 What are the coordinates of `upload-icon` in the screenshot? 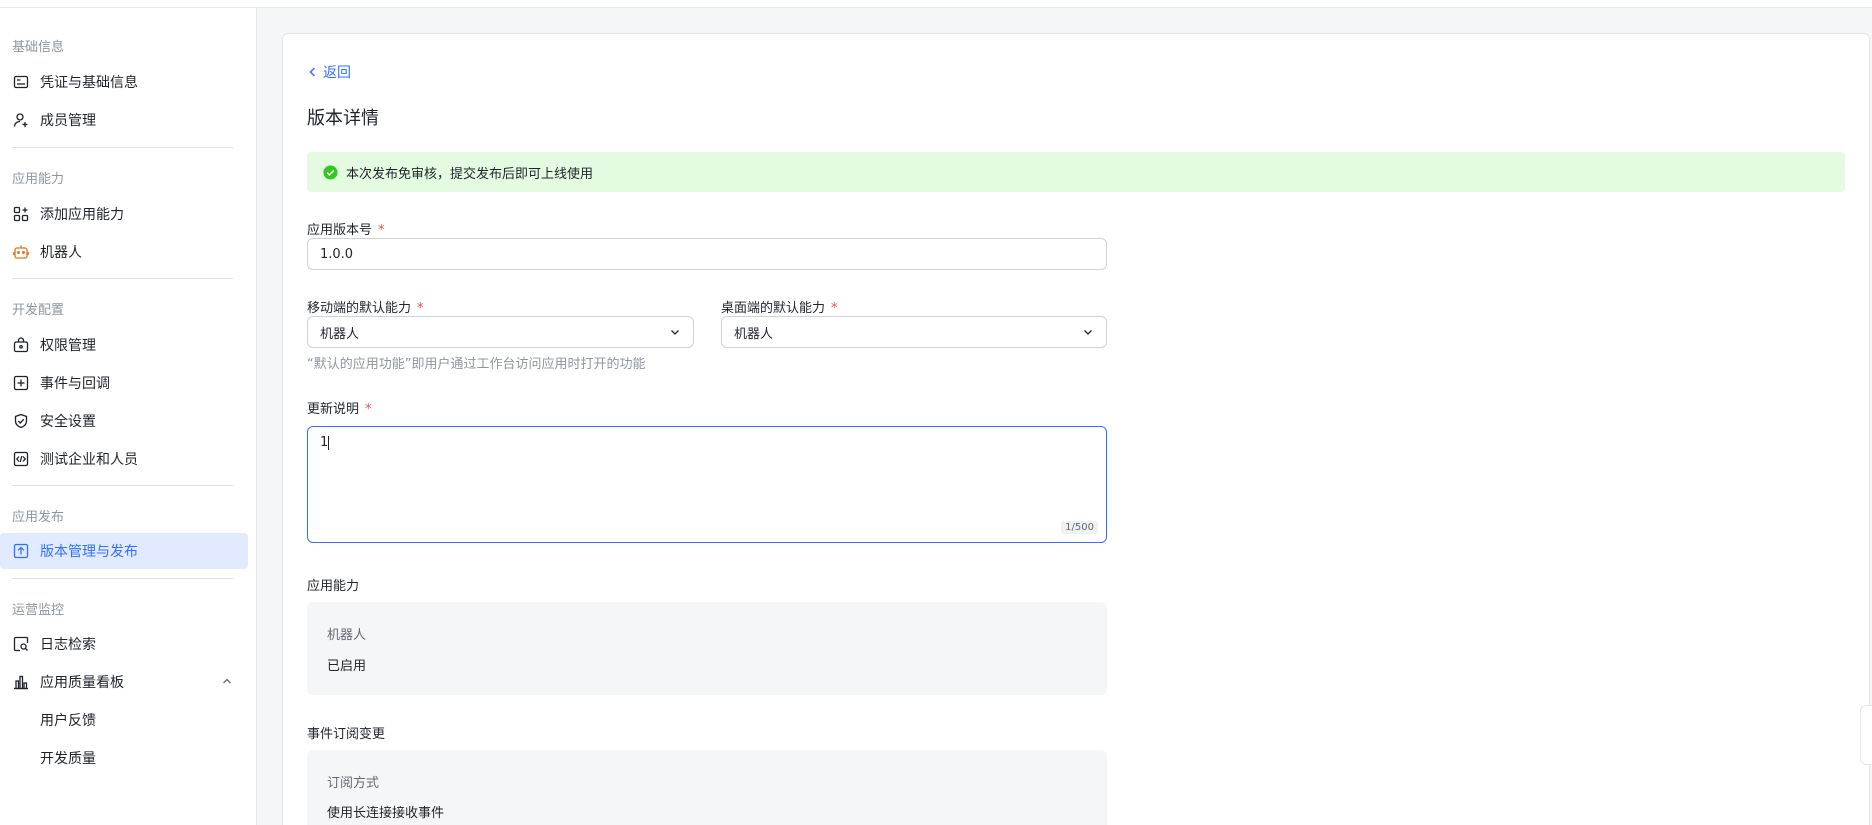 It's located at (21, 551).